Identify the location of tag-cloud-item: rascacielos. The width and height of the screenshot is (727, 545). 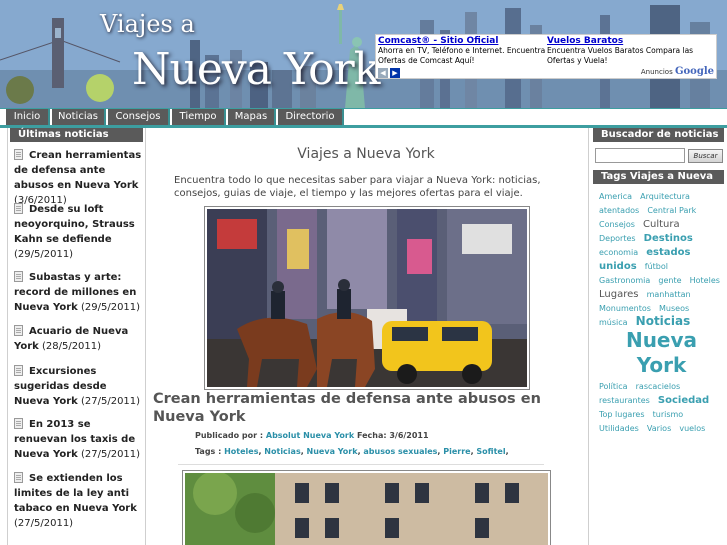
(658, 386).